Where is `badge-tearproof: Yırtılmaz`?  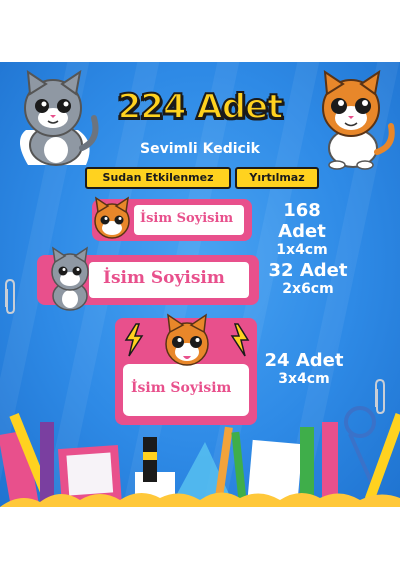 badge-tearproof: Yırtılmaz is located at coordinates (277, 178).